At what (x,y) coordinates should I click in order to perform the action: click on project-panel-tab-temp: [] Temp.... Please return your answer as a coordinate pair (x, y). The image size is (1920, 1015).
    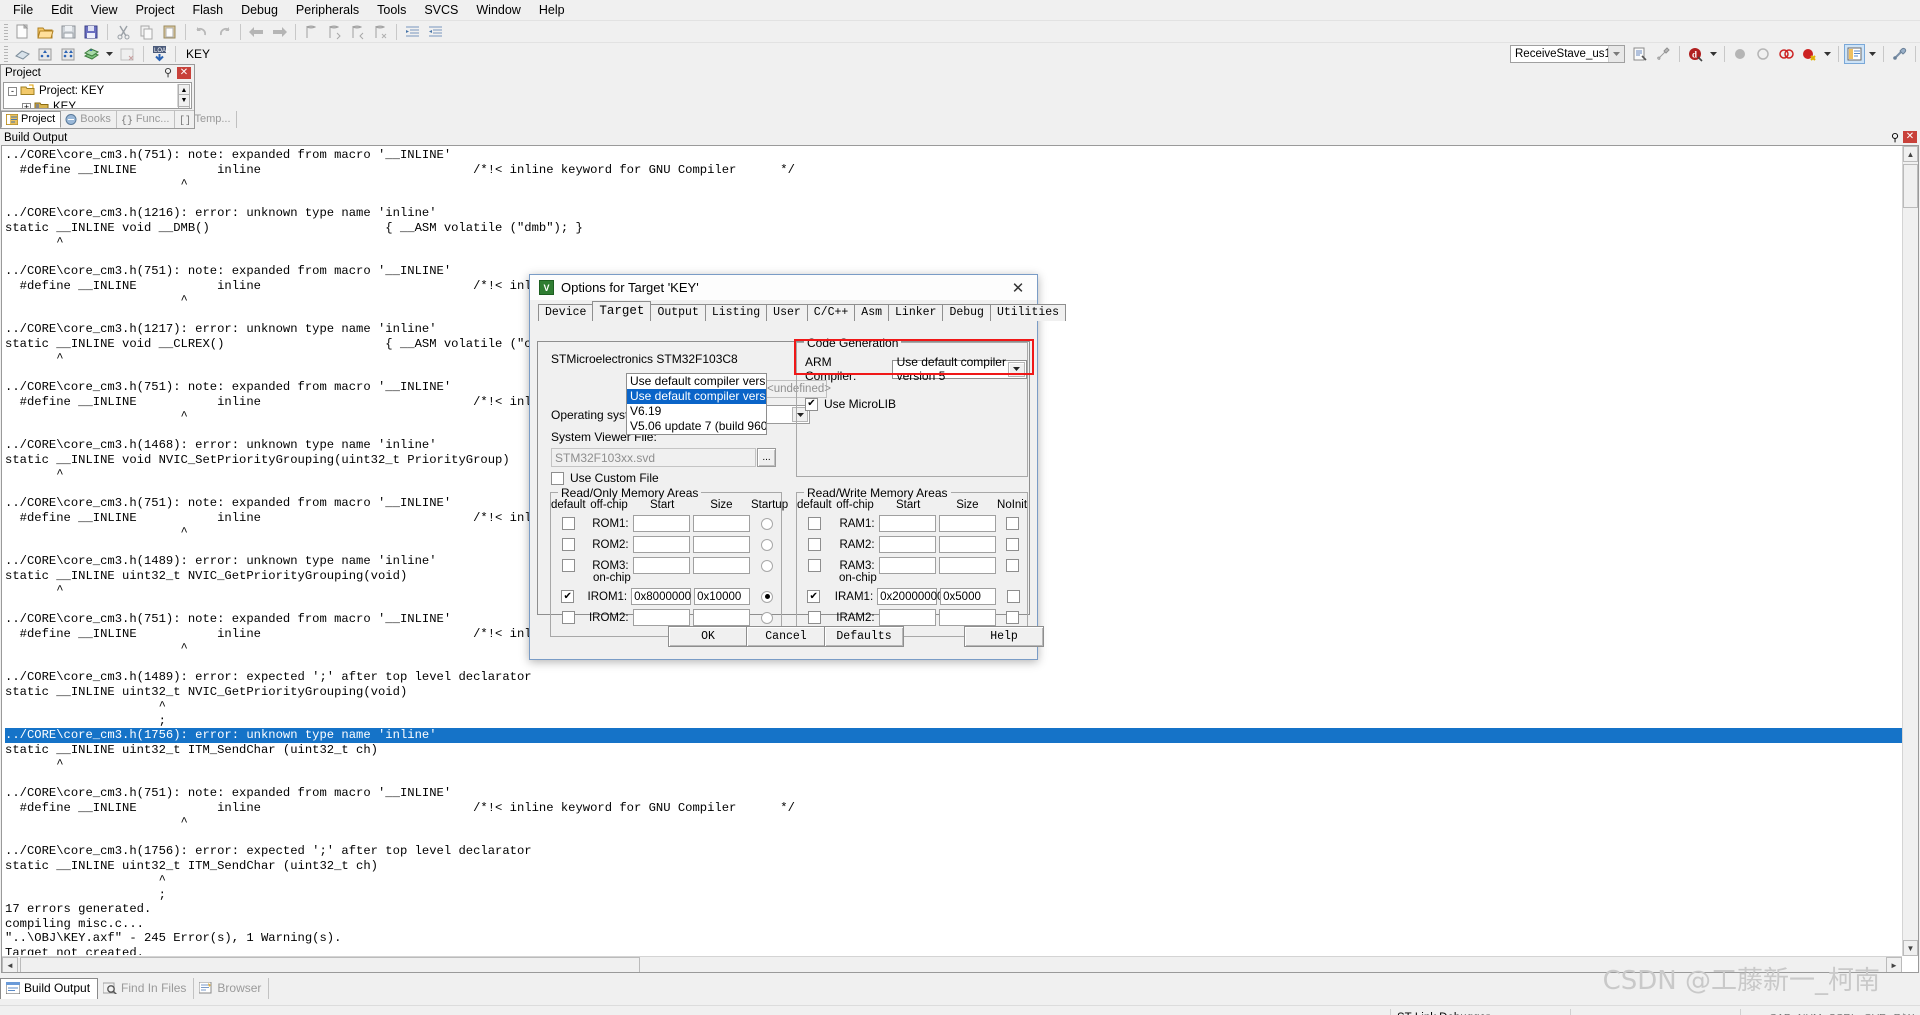
    Looking at the image, I should click on (206, 119).